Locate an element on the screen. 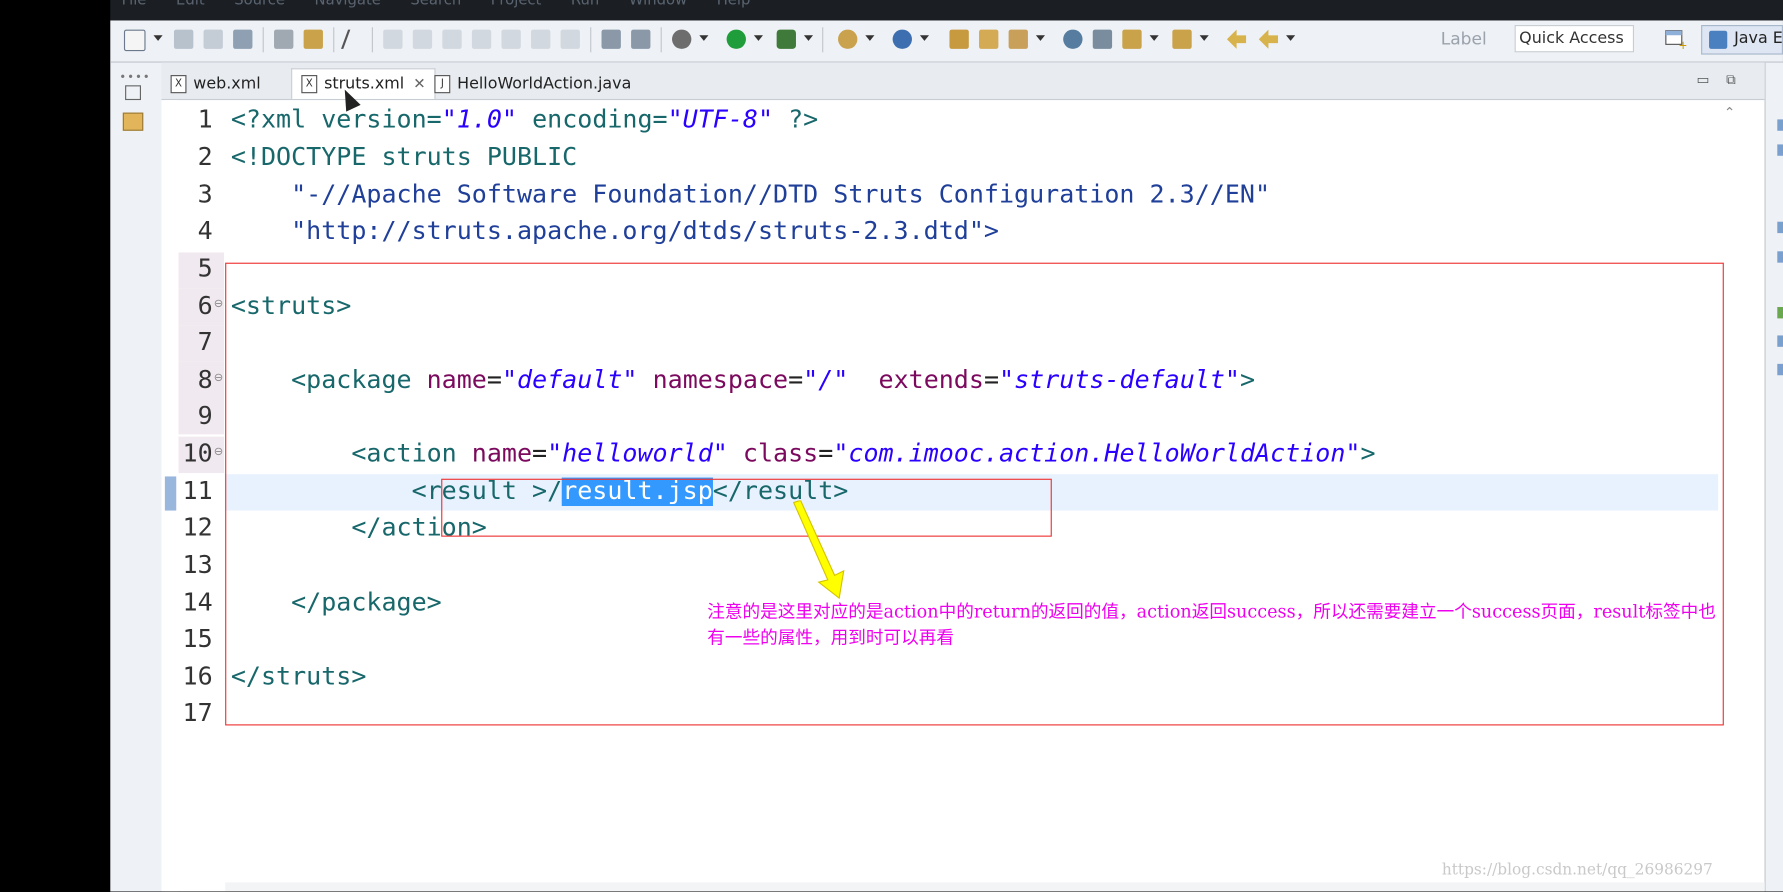 The height and width of the screenshot is (892, 1783). menu-run: Run is located at coordinates (585, 4).